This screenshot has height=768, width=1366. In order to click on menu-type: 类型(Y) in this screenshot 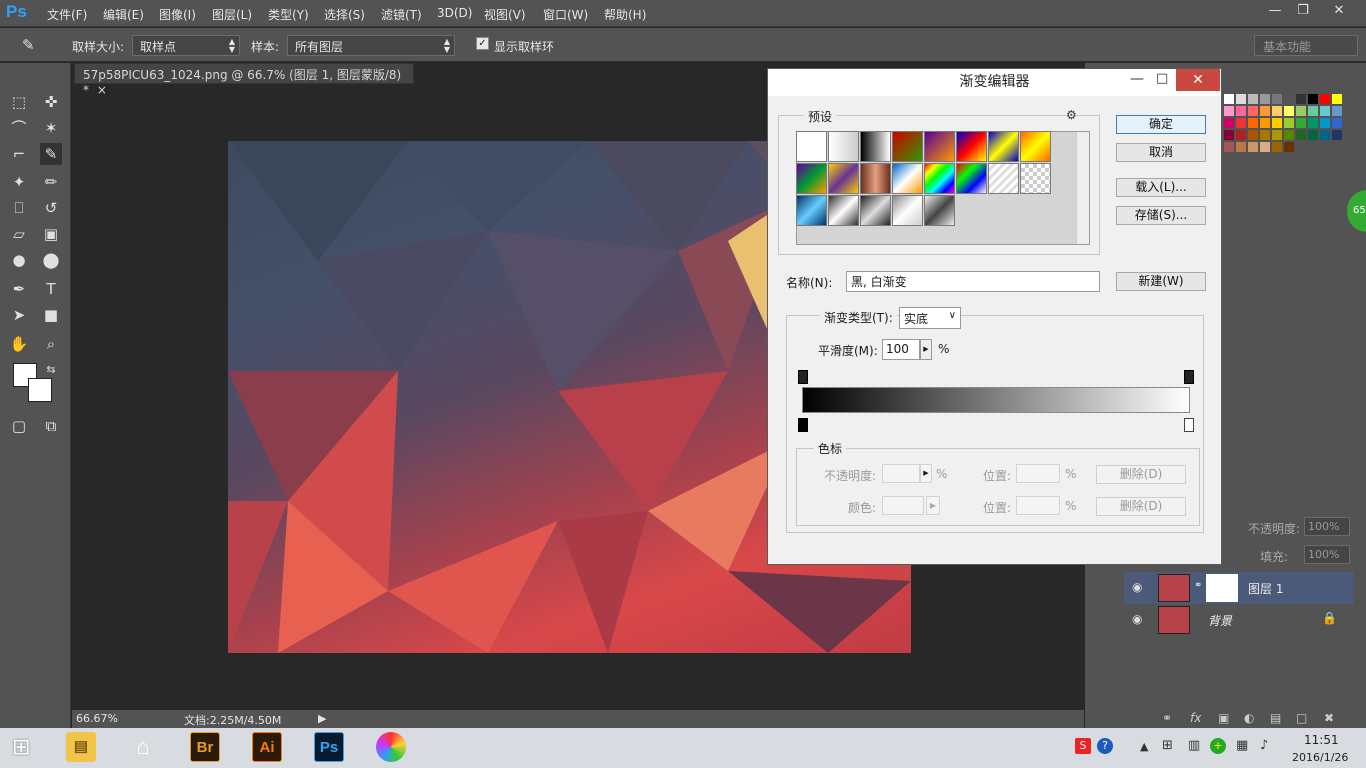, I will do `click(288, 14)`.